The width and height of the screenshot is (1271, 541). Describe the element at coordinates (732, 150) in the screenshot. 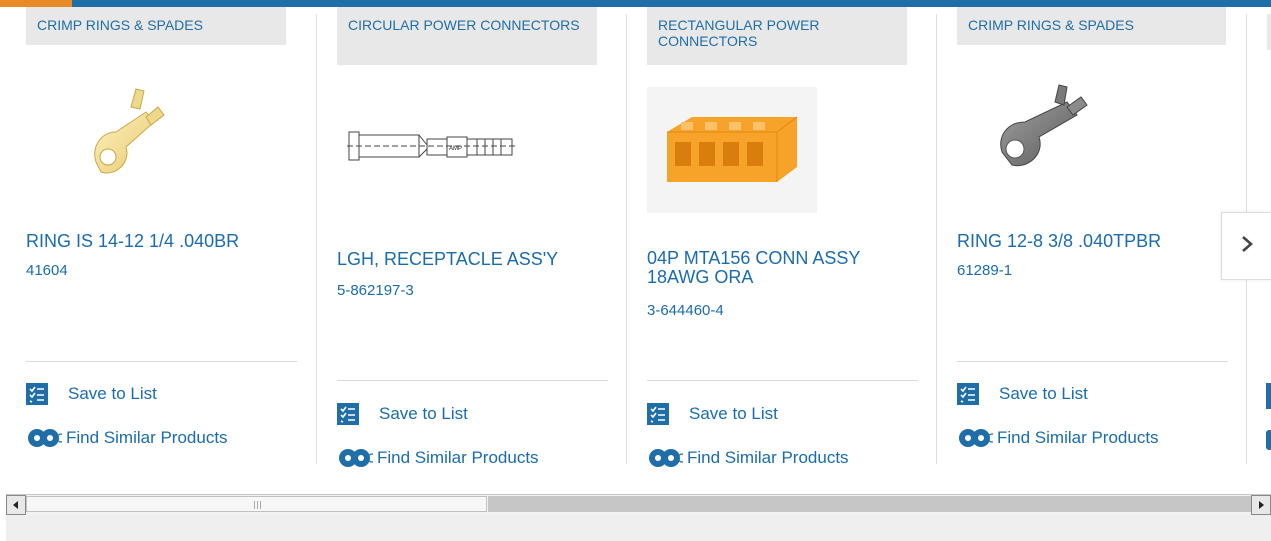

I see `orange-connector-image` at that location.